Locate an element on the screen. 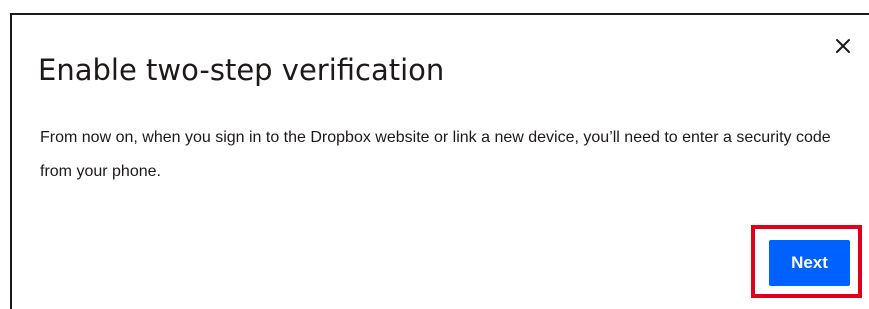 The image size is (869, 309). close-icon is located at coordinates (843, 46).